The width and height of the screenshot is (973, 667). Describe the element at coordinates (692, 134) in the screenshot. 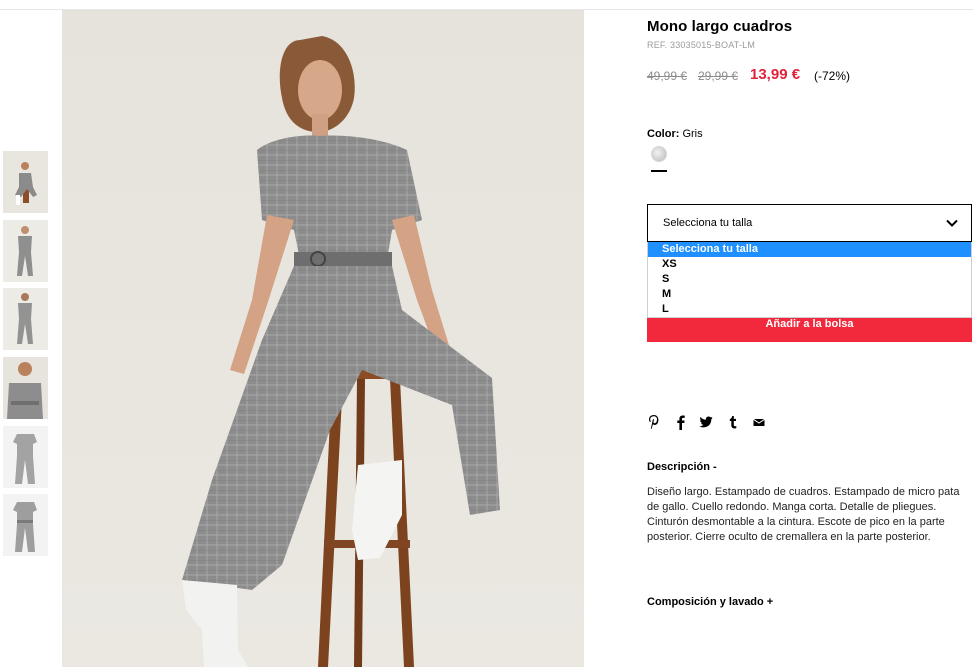

I see `color-value: Gris` at that location.